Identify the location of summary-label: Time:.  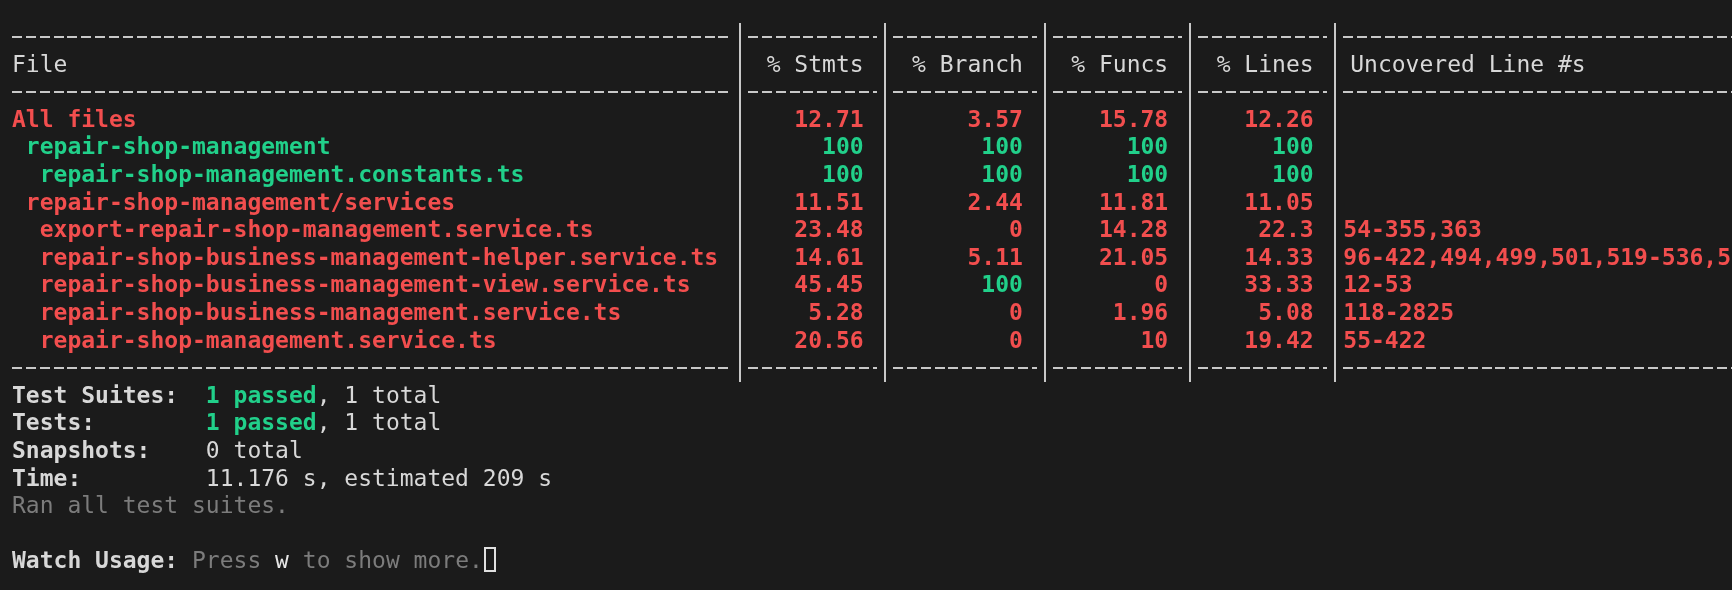
(47, 478).